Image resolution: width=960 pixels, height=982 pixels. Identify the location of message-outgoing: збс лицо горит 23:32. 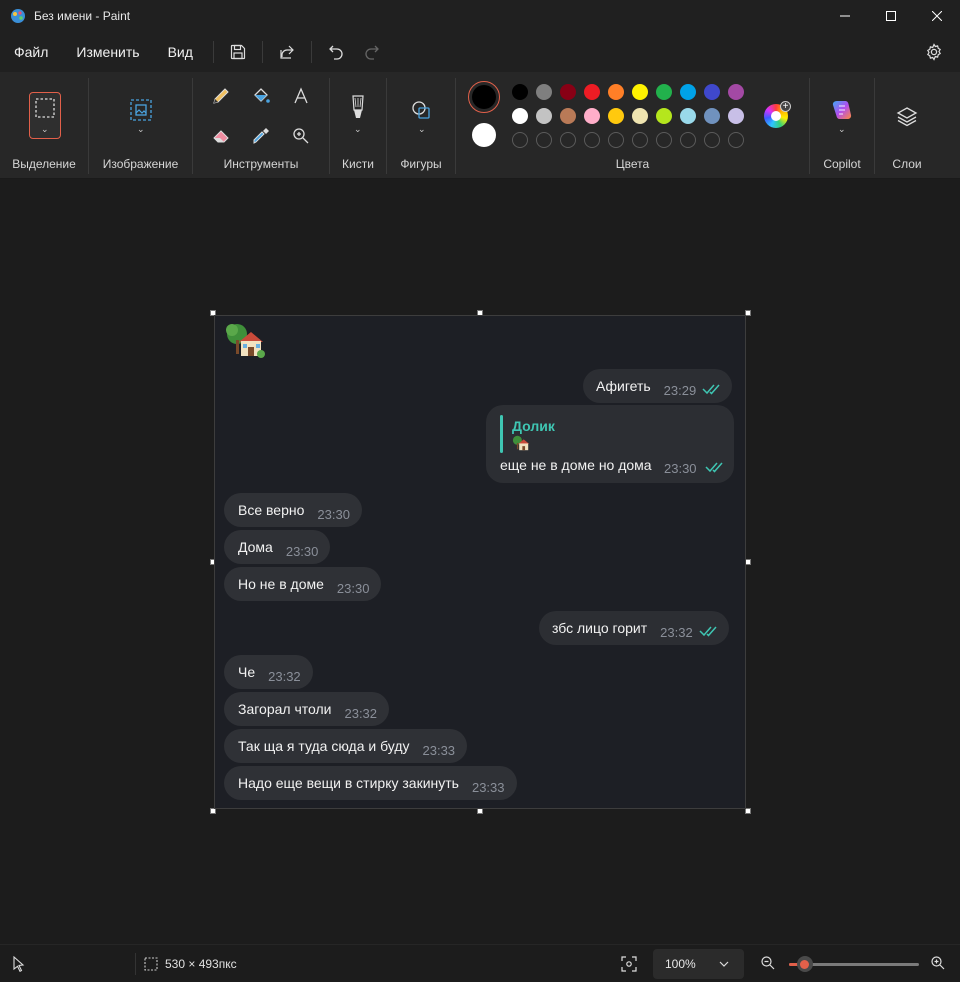
(634, 628).